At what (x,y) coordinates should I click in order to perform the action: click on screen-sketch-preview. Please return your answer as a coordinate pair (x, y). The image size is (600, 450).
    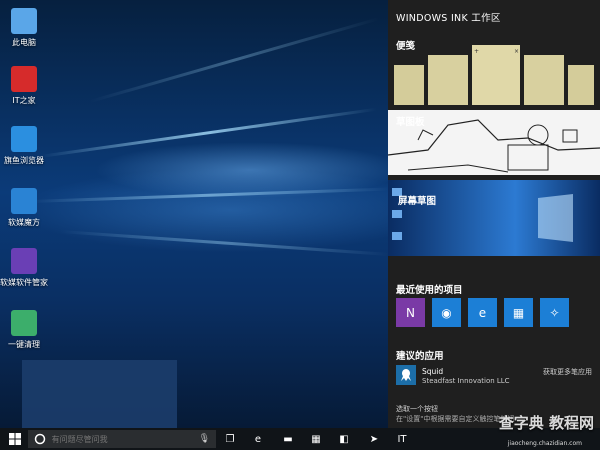
    Looking at the image, I should click on (494, 218).